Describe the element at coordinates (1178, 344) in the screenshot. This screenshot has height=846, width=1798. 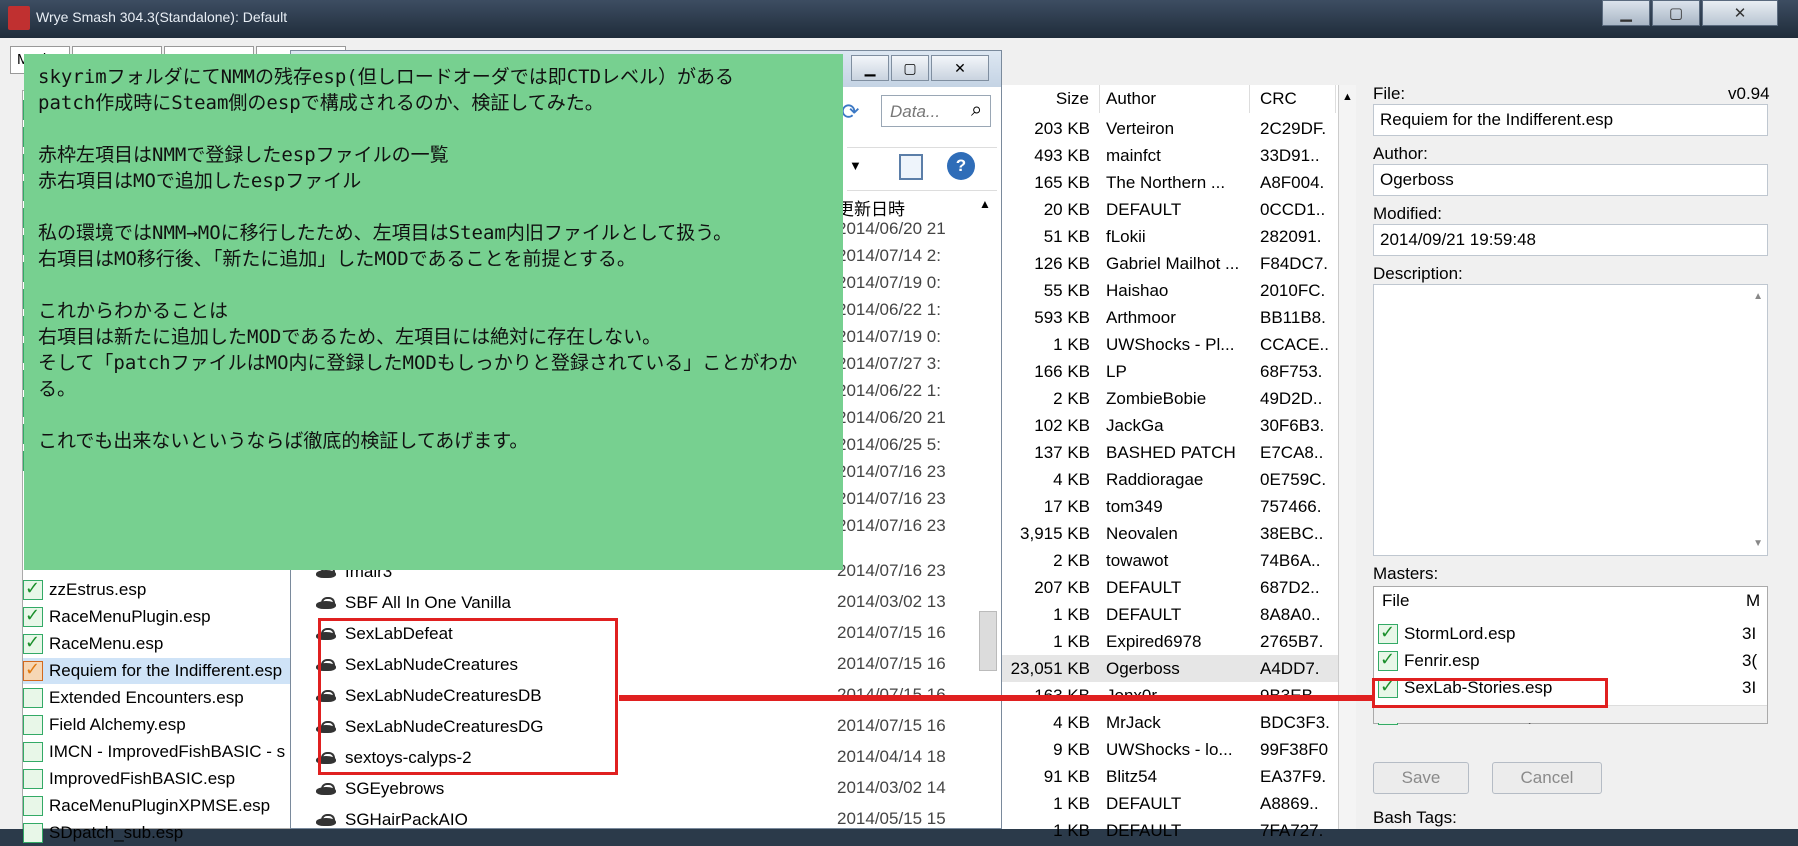
I see `table-row: 1 KB UWShocks - Pl... CCACE..` at that location.